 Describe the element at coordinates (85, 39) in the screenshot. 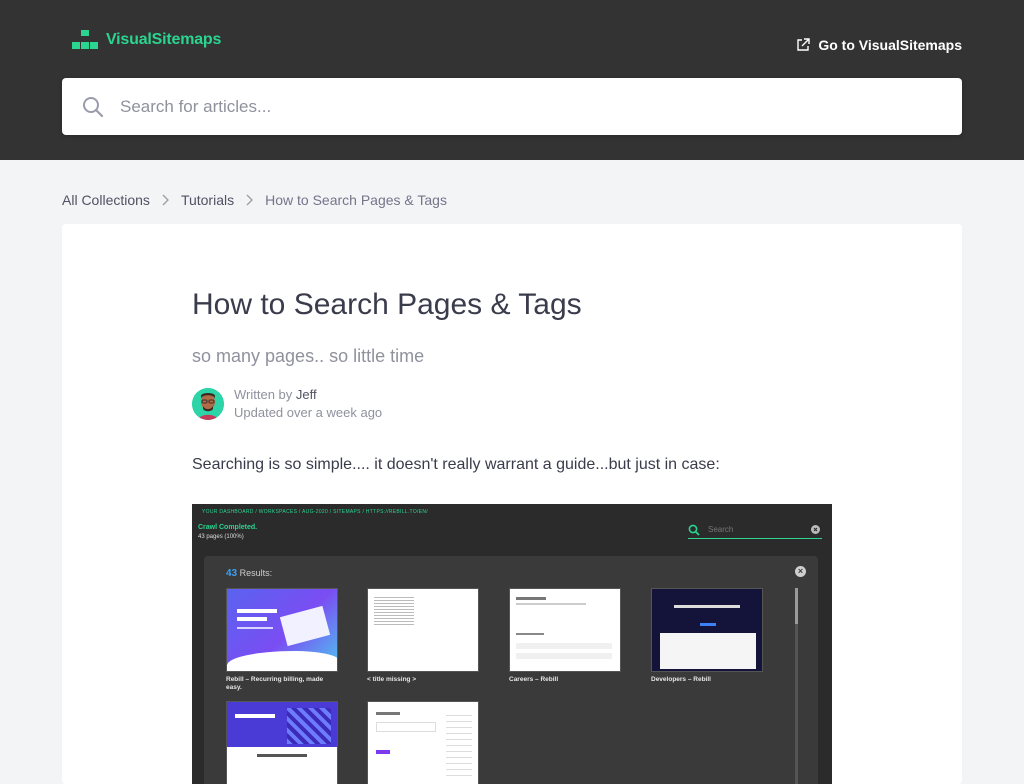

I see `sitemap-logo-icon` at that location.